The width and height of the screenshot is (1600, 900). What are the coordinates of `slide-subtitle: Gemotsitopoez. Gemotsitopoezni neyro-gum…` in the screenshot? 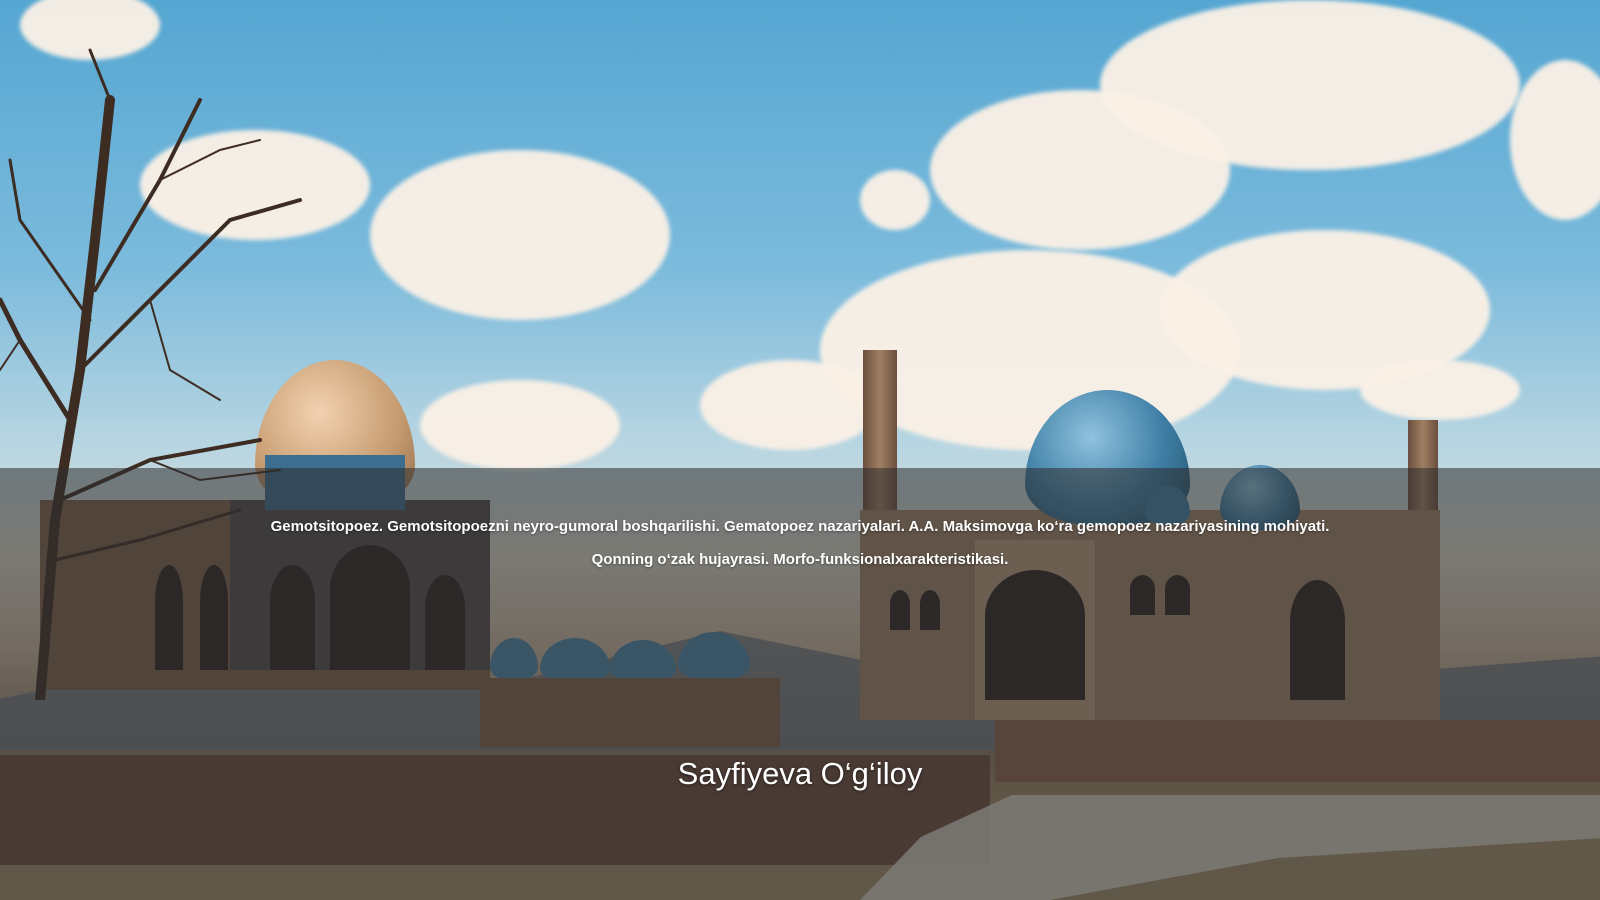 It's located at (800, 543).